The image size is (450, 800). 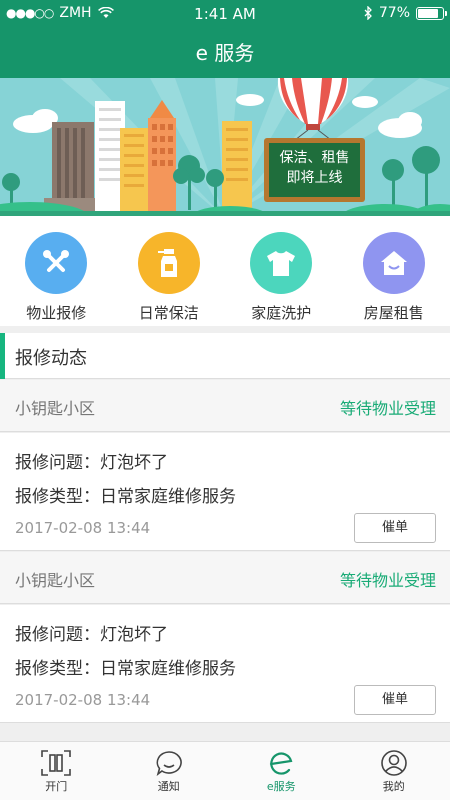 I want to click on tab-open-door: 开门, so click(x=56, y=771).